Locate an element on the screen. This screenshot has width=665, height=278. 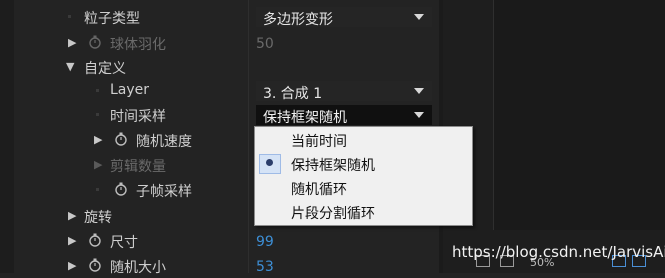
property-label: 随机大小 is located at coordinates (138, 268).